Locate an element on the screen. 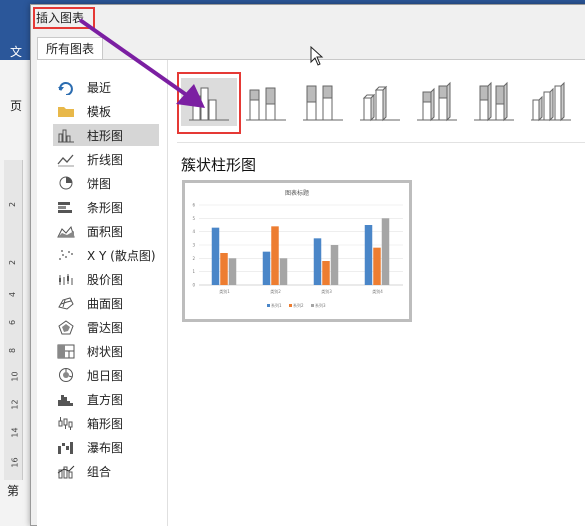 Image resolution: width=585 pixels, height=526 pixels. sidebar-item-label: 面积图 is located at coordinates (105, 231).